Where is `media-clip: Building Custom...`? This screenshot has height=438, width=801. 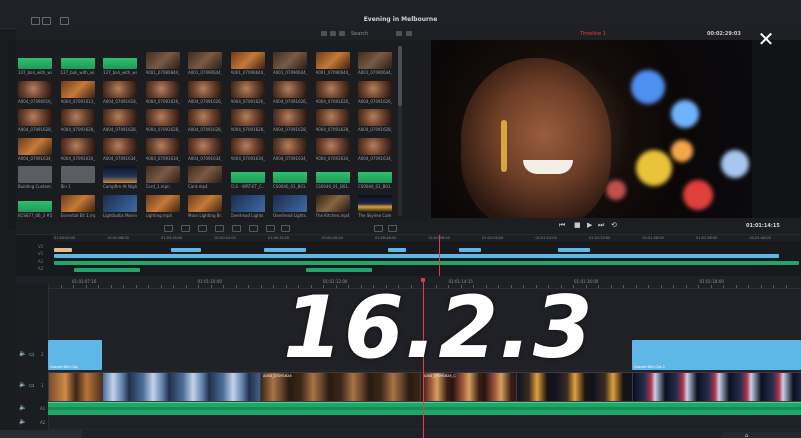
media-clip: Building Custom... is located at coordinates (35, 177).